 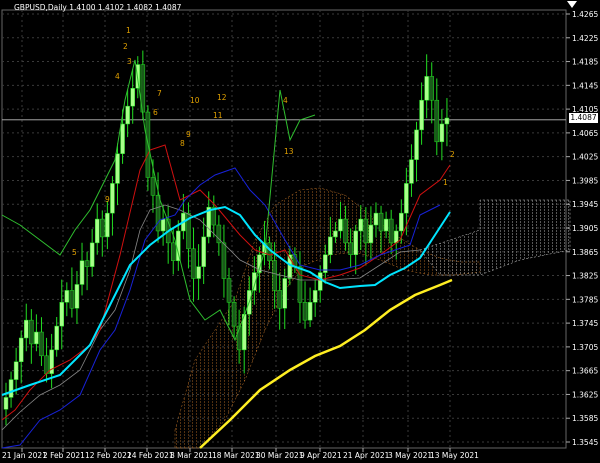 What do you see at coordinates (585, 85) in the screenshot?
I see `y-tick-label: 1.4145` at bounding box center [585, 85].